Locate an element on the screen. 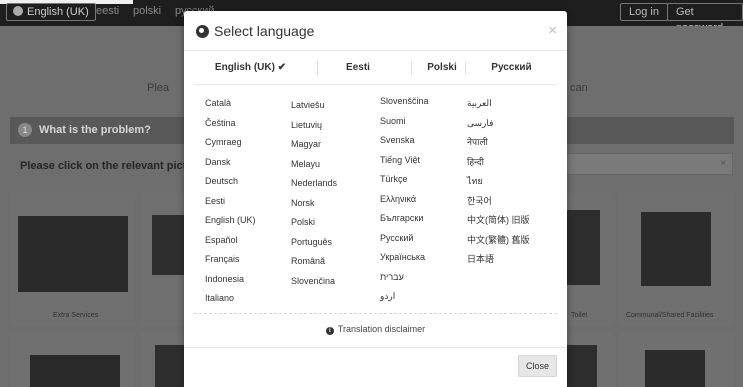  language-option: Български is located at coordinates (404, 222).